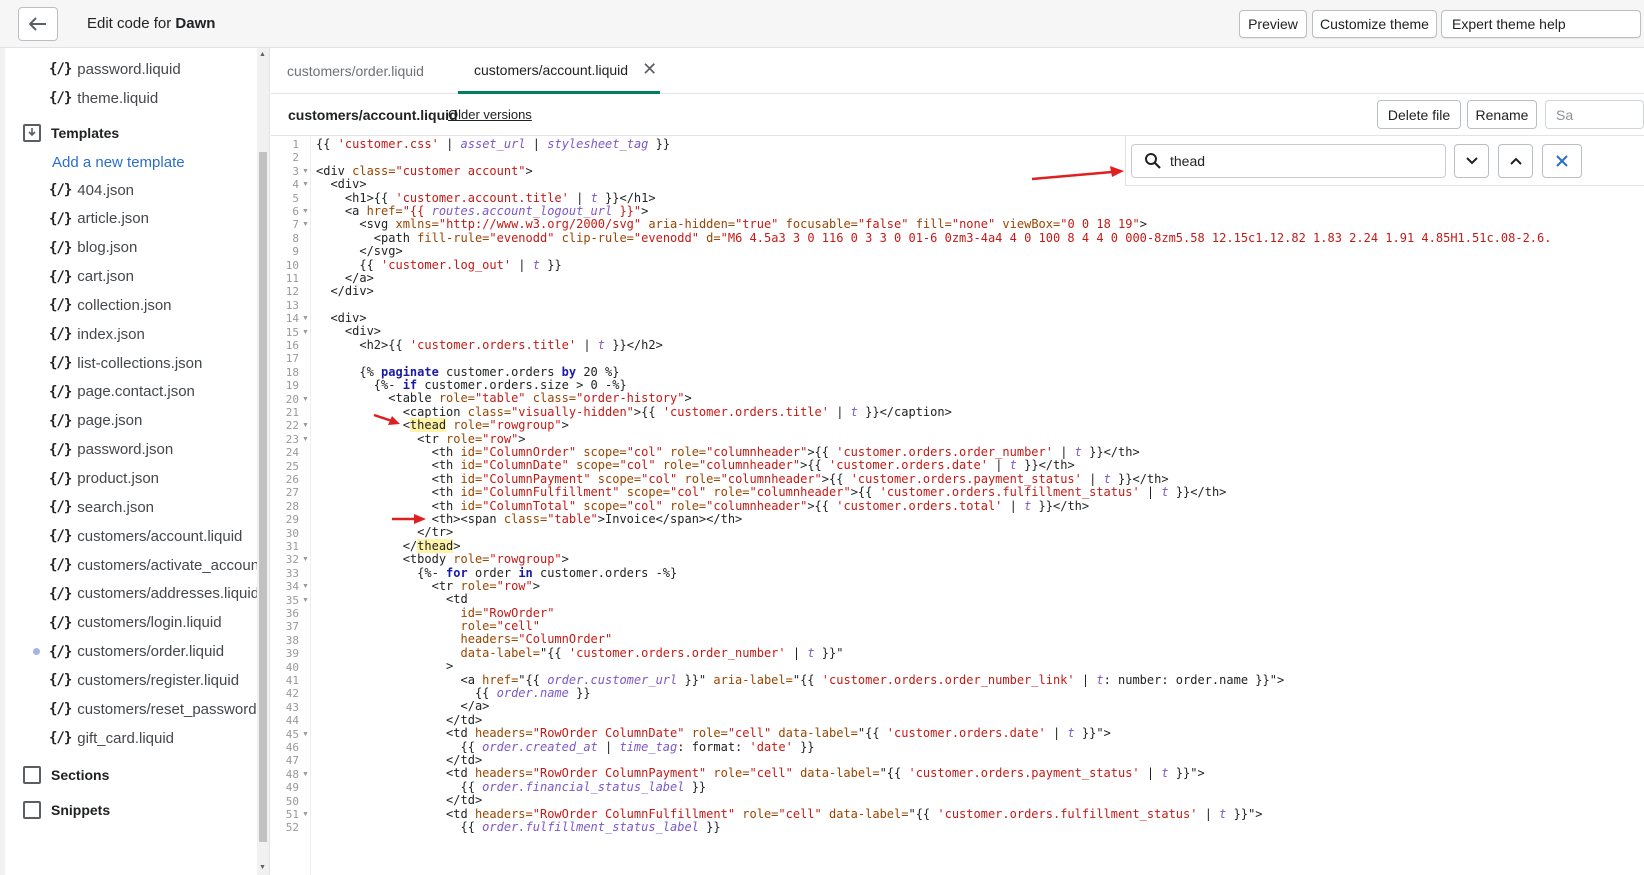 This screenshot has width=1644, height=875. Describe the element at coordinates (980, 385) in the screenshot. I see `code-line: {%- if customer.orders.size > 0 -%}` at that location.